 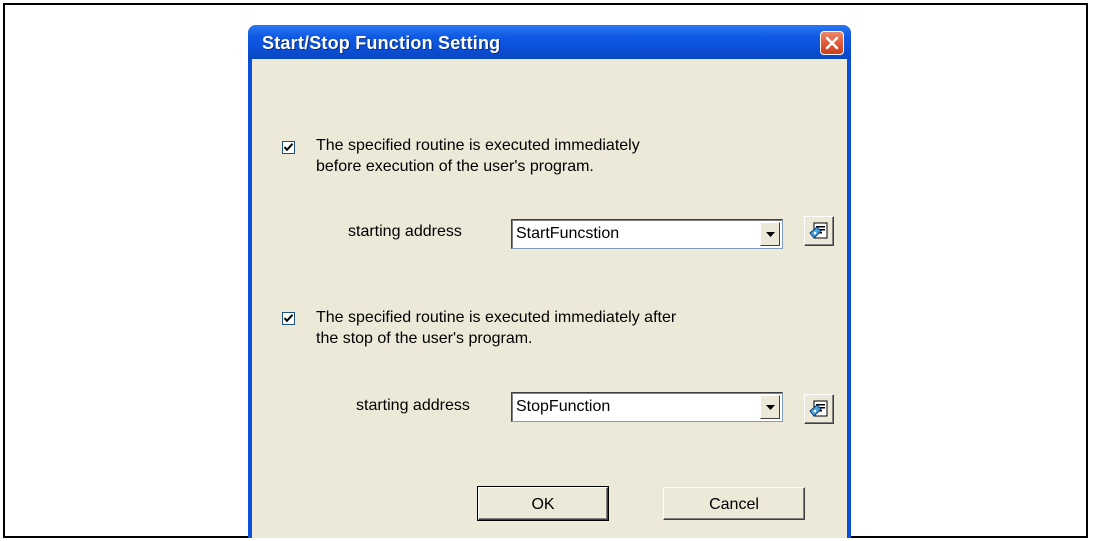 What do you see at coordinates (381, 43) in the screenshot?
I see `dialog-title: Start/Stop Function Setting` at bounding box center [381, 43].